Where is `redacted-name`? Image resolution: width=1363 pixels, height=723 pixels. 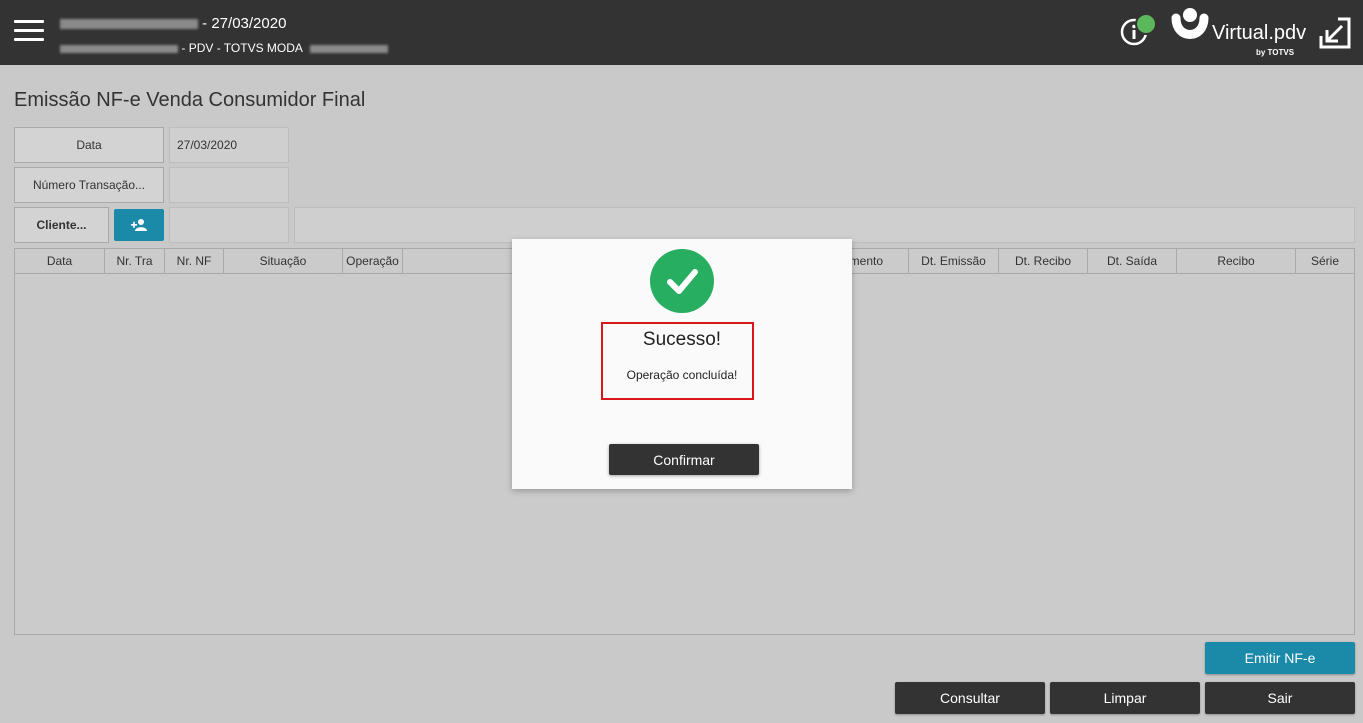 redacted-name is located at coordinates (129, 24).